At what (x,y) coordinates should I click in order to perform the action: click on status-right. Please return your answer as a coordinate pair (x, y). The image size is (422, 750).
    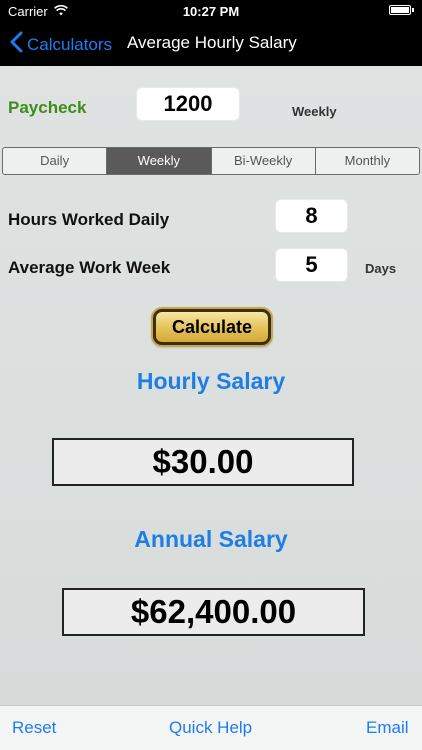
    Looking at the image, I should click on (401, 10).